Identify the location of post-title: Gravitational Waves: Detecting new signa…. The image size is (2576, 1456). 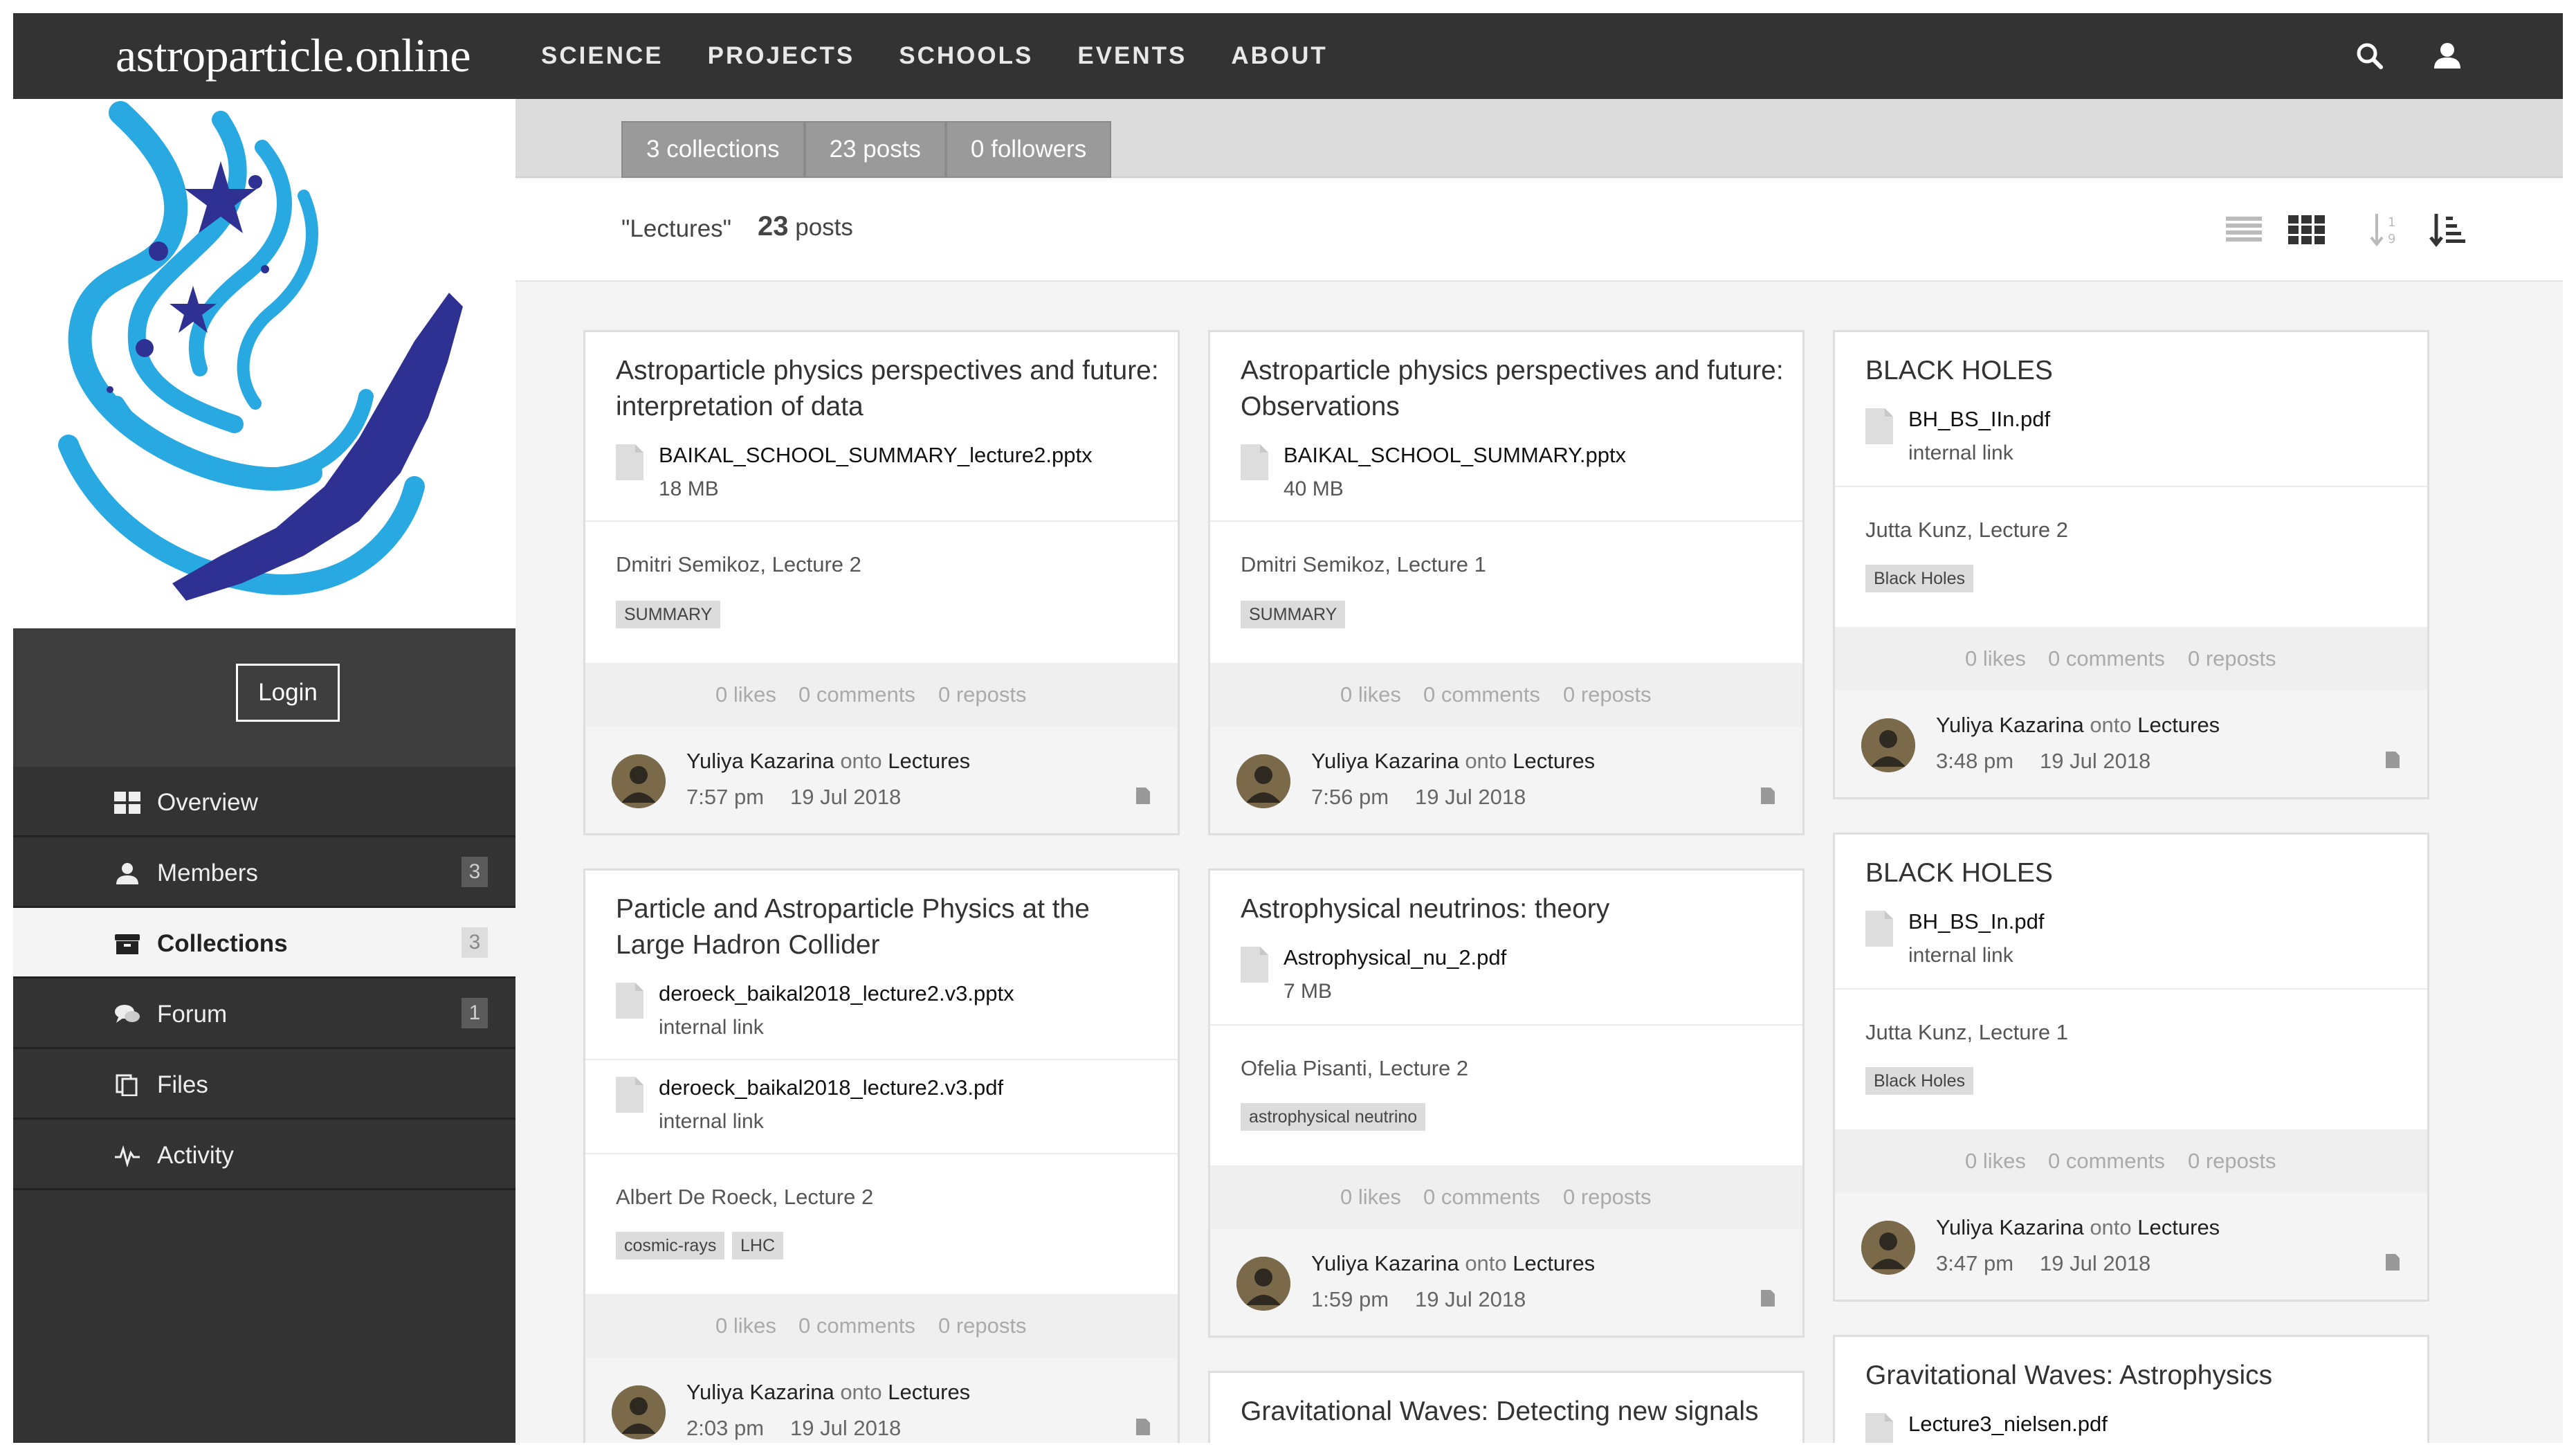
(1514, 1412).